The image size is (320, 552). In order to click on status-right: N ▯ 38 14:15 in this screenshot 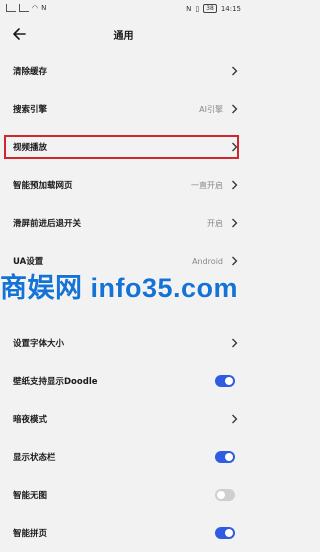, I will do `click(213, 8)`.